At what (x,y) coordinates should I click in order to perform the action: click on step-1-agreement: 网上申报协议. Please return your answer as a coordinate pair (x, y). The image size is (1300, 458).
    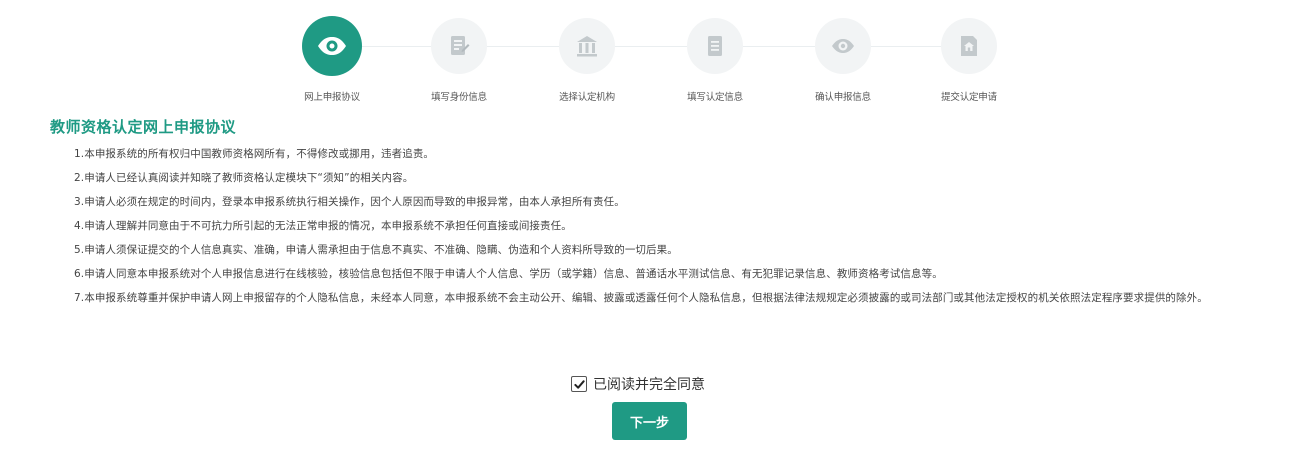
    Looking at the image, I should click on (332, 59).